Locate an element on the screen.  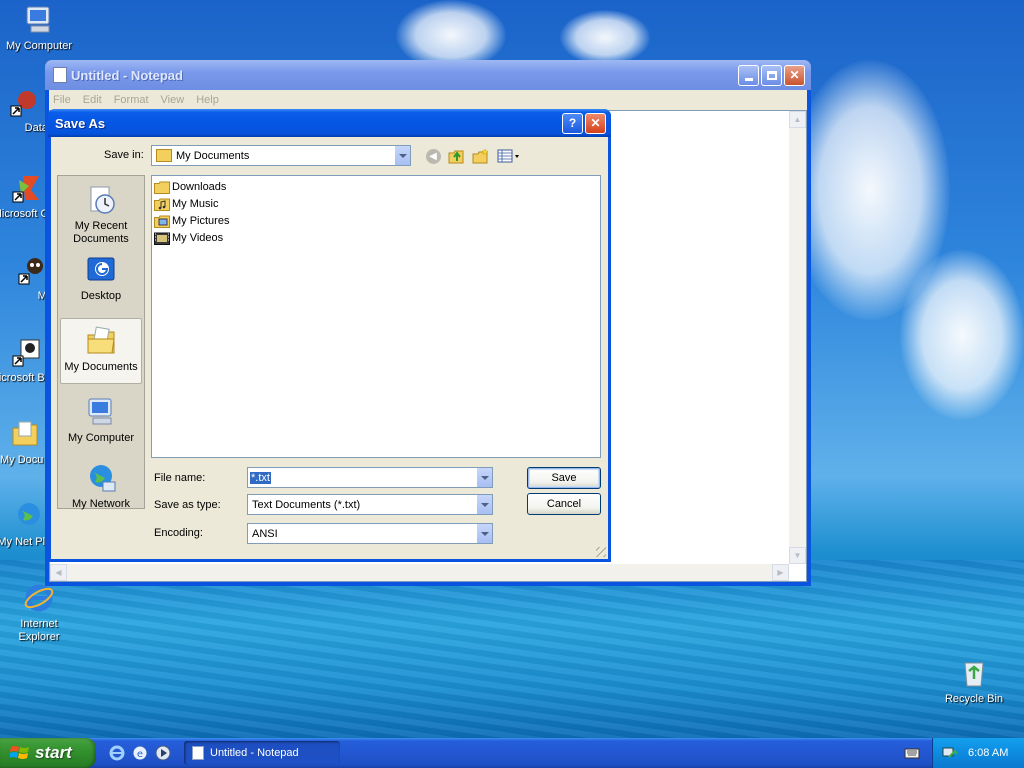
arrow-up-icon: ▲ is located at coordinates (797, 119).